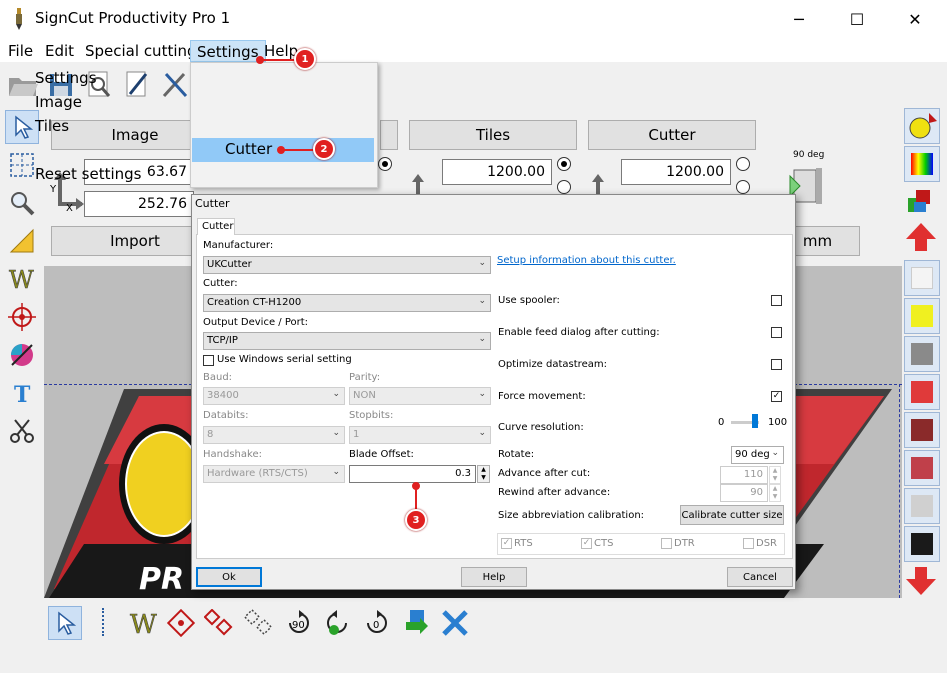  What do you see at coordinates (755, 421) in the screenshot?
I see `curve-slider-thumb` at bounding box center [755, 421].